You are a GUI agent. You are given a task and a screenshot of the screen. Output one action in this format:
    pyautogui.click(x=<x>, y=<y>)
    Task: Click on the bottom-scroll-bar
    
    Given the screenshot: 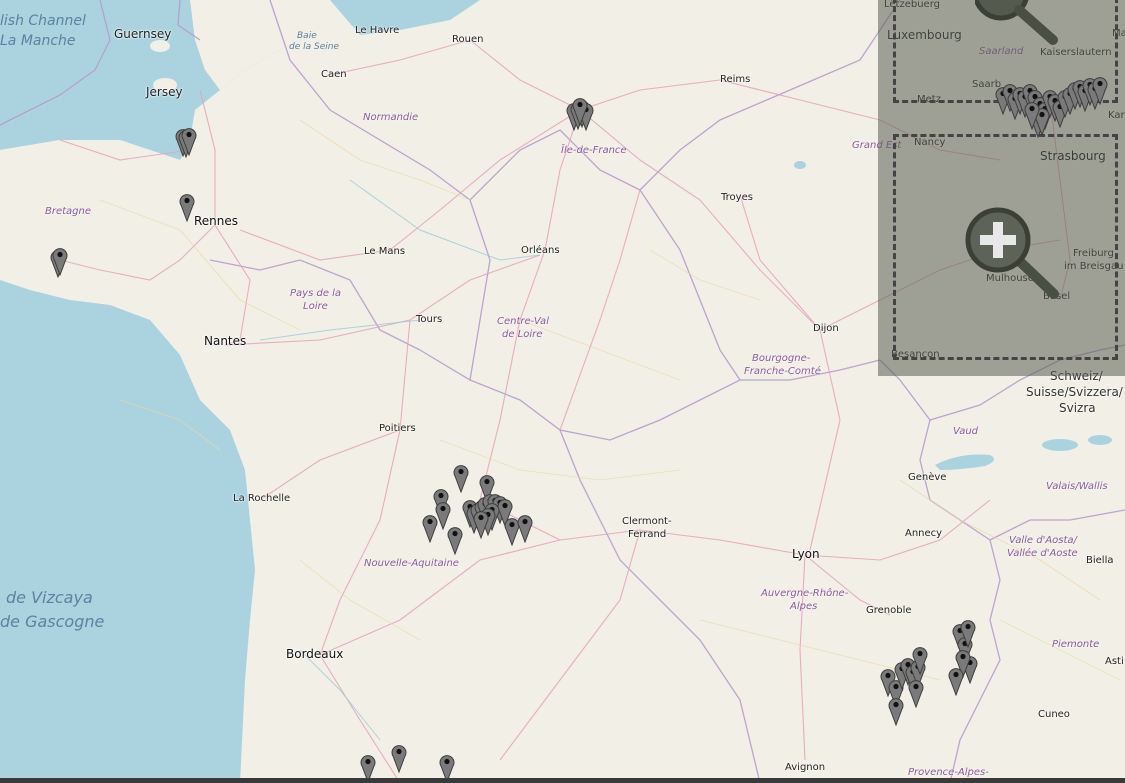 What is the action you would take?
    pyautogui.click(x=562, y=780)
    